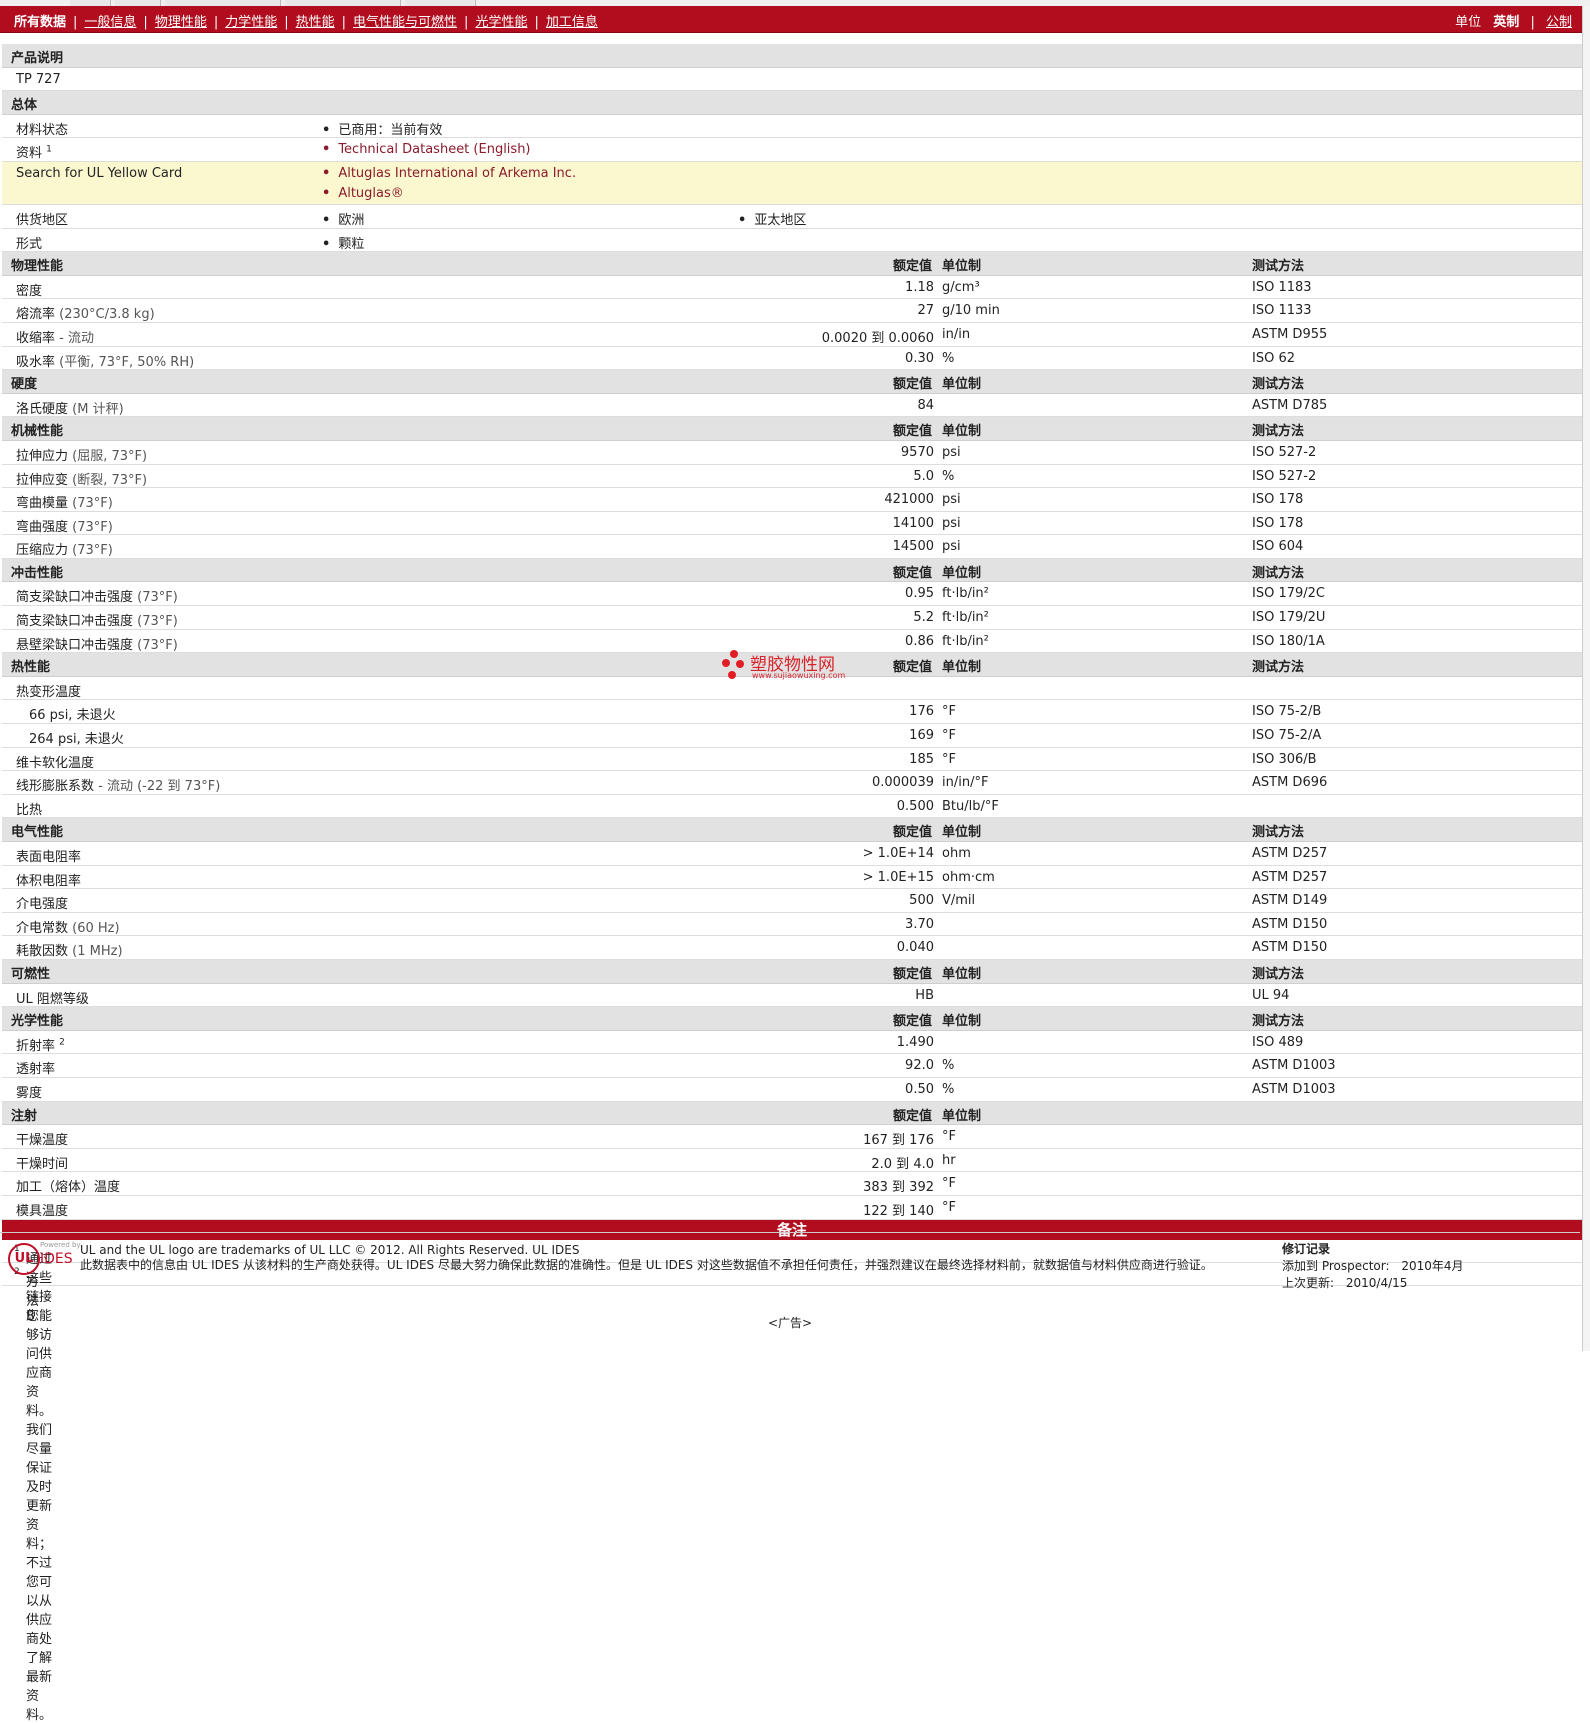  I want to click on unit-english: 英制, so click(1506, 22).